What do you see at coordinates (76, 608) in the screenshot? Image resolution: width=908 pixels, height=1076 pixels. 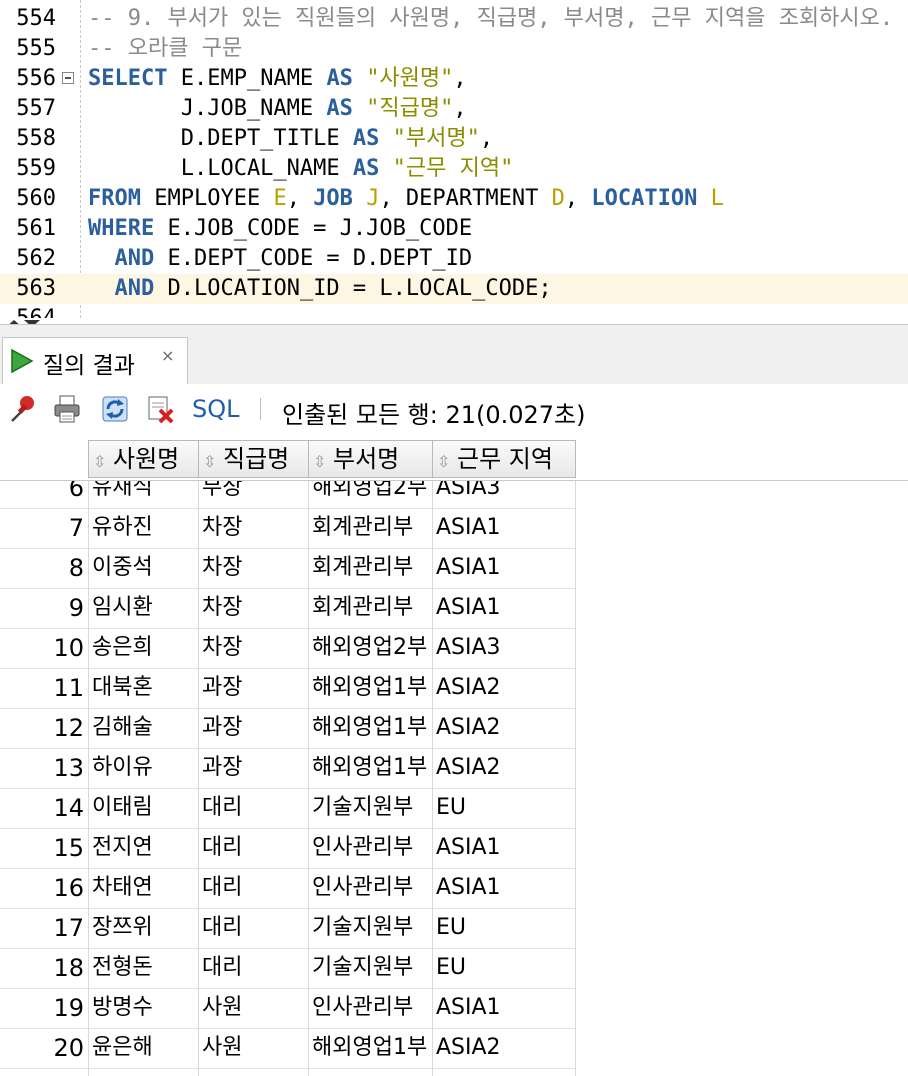 I see `row-number: 9` at bounding box center [76, 608].